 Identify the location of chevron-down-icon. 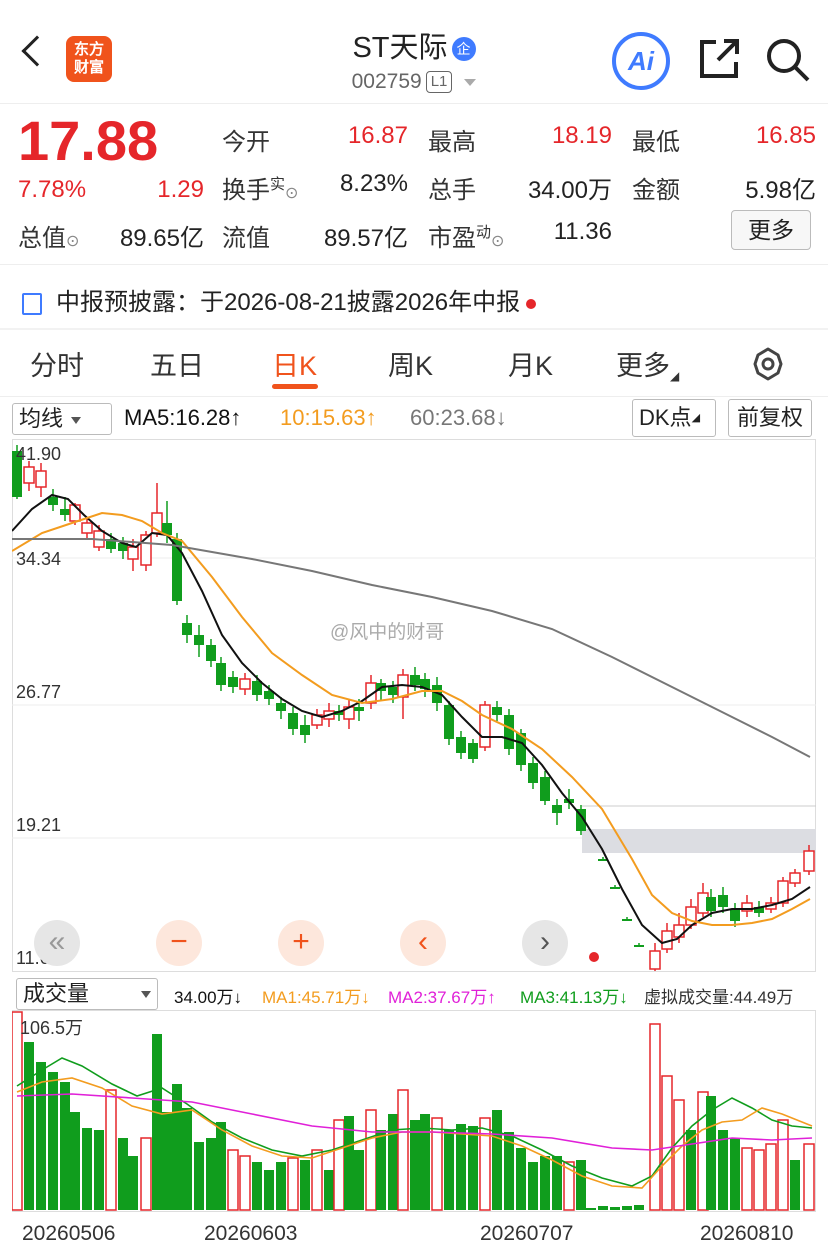
(146, 994).